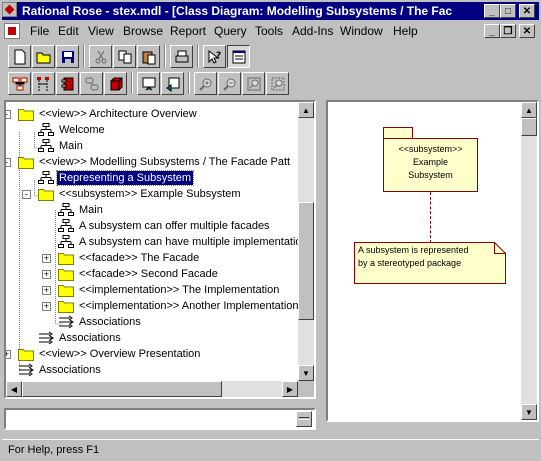  I want to click on copy-button, so click(124, 56).